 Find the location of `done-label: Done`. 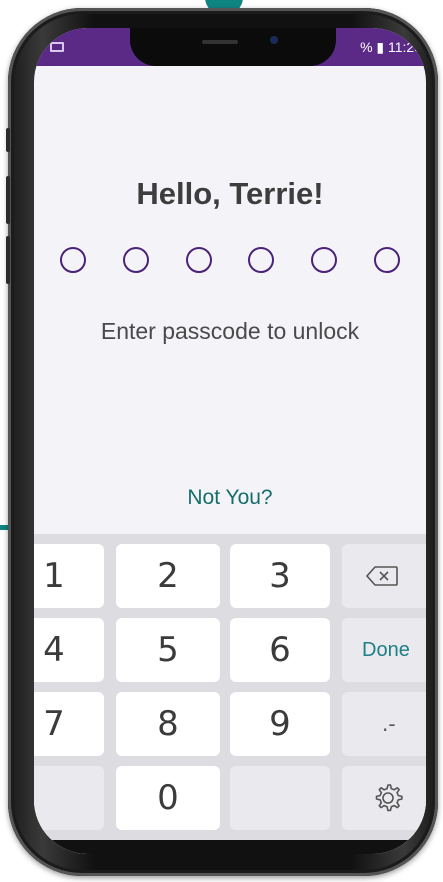

done-label: Done is located at coordinates (386, 649).